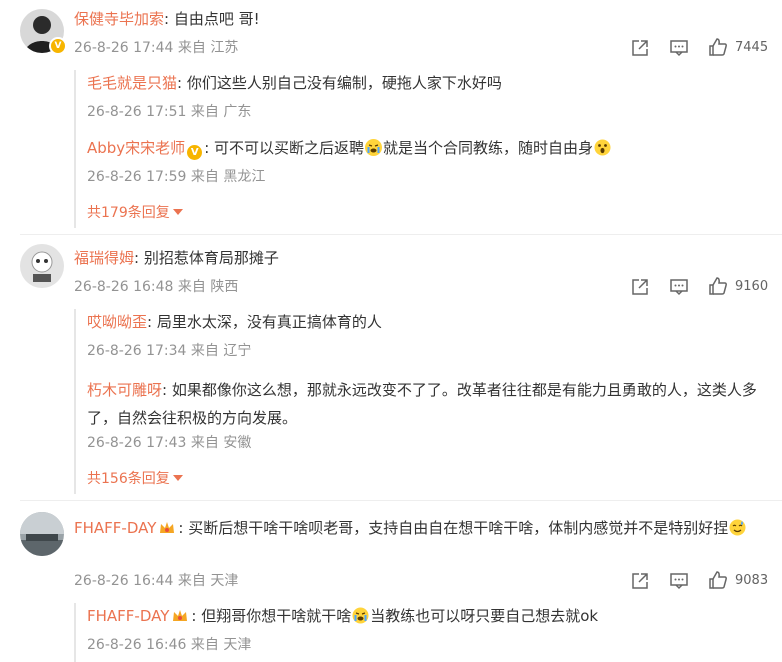 The image size is (782, 662). What do you see at coordinates (221, 443) in the screenshot?
I see `location: 来自 安徽` at bounding box center [221, 443].